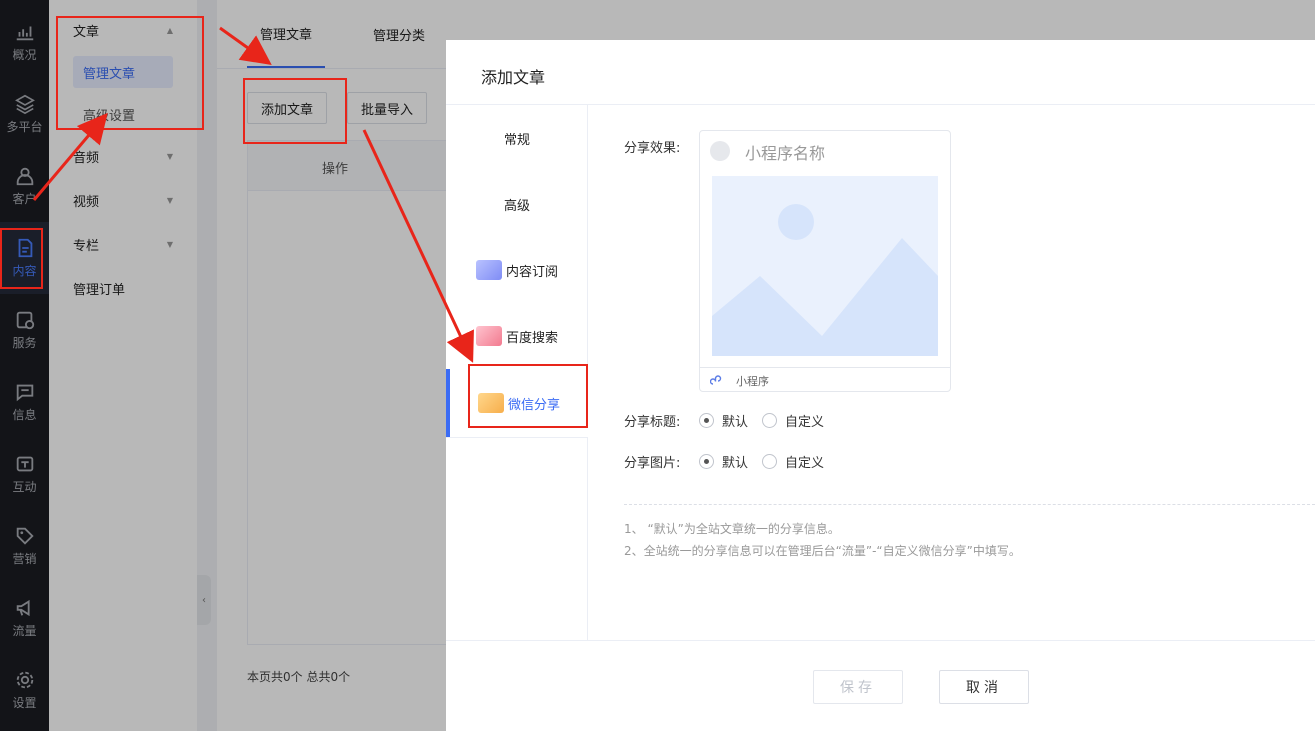  I want to click on image-placeholder-icon, so click(825, 280).